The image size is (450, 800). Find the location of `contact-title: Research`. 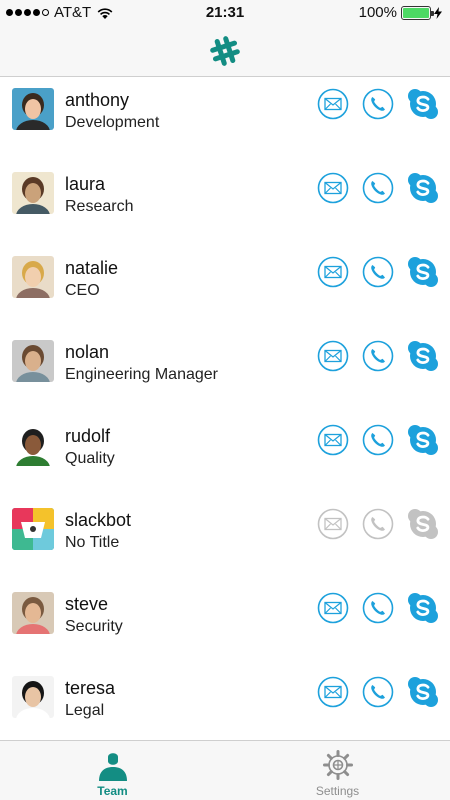

contact-title: Research is located at coordinates (99, 206).